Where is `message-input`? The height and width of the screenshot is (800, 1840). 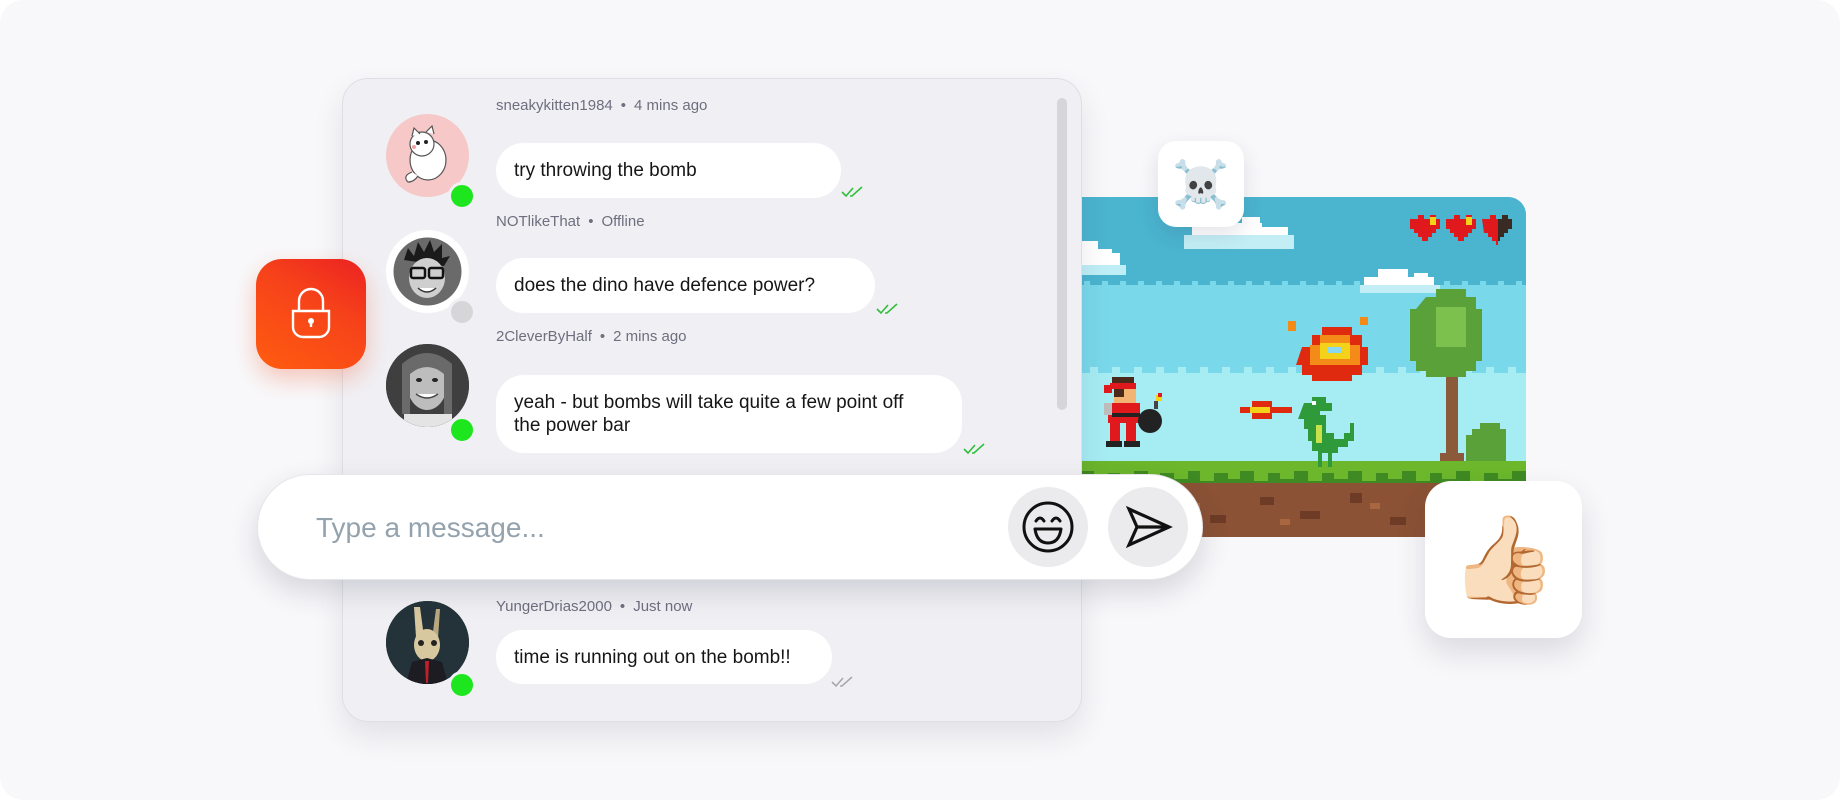 message-input is located at coordinates (626, 528).